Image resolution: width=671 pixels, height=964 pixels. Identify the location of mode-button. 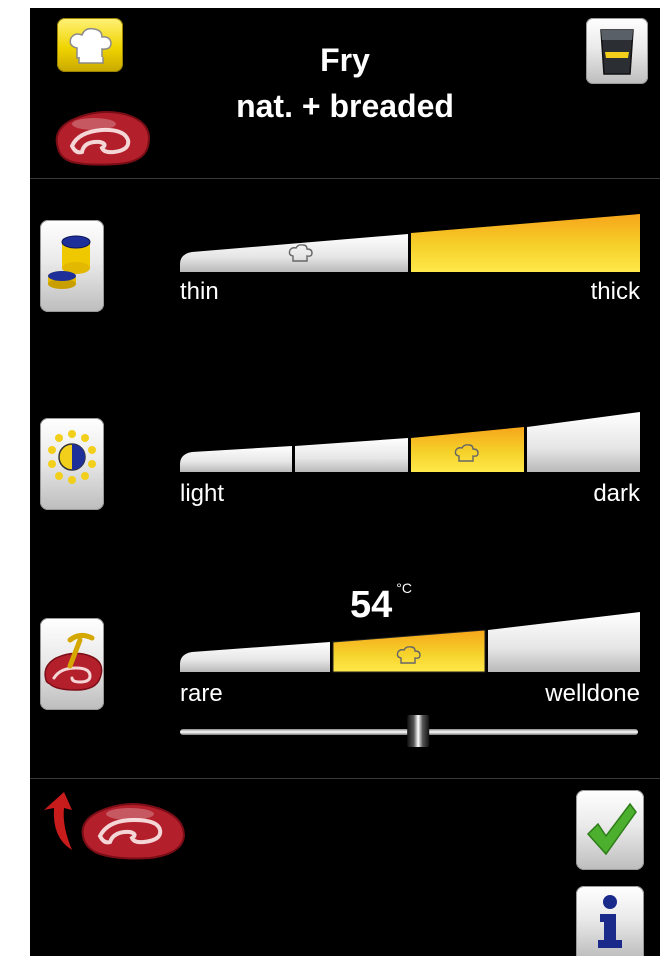
(90, 45).